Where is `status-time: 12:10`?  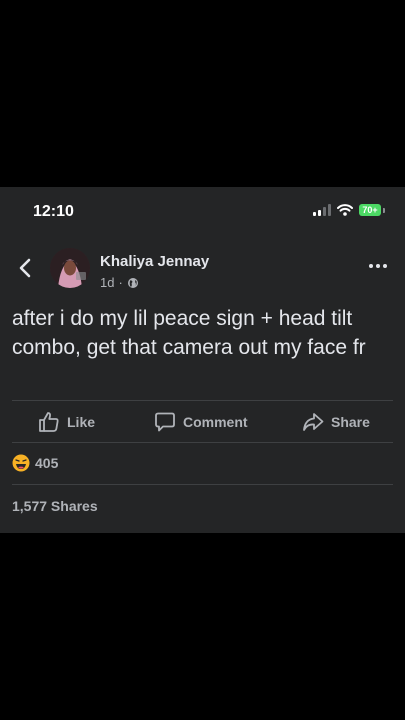
status-time: 12:10 is located at coordinates (53, 211).